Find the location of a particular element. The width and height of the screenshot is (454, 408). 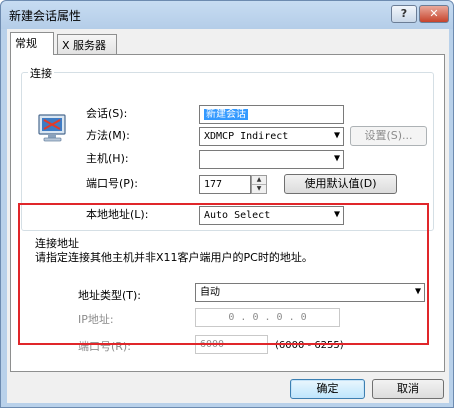

session-name-value: 新建会话 is located at coordinates (226, 114).